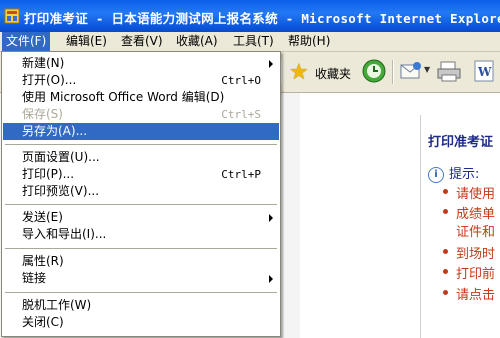 The image size is (500, 338). What do you see at coordinates (241, 174) in the screenshot?
I see `shortcut-label: Ctrl+P` at bounding box center [241, 174].